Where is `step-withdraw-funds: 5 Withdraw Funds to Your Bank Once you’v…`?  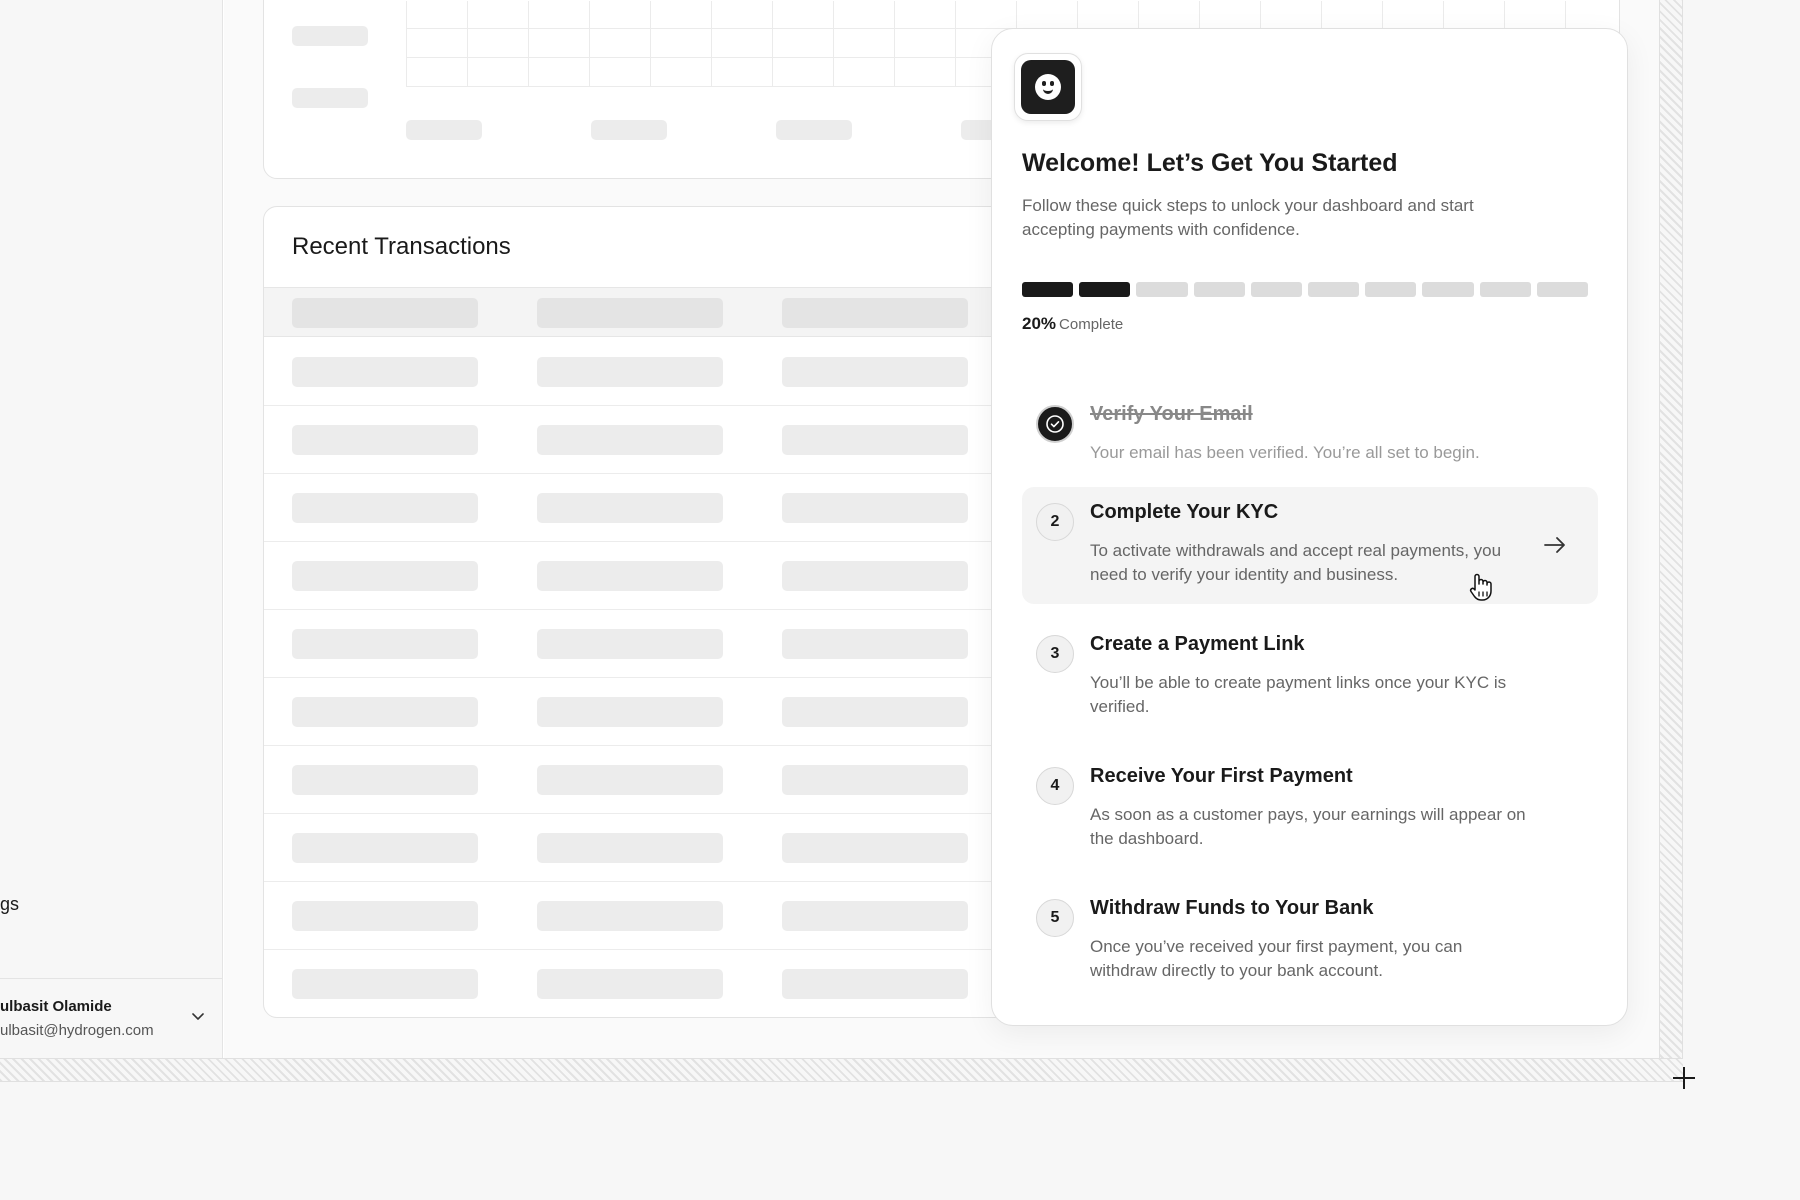 step-withdraw-funds: 5 Withdraw Funds to Your Bank Once you’v… is located at coordinates (1310, 941).